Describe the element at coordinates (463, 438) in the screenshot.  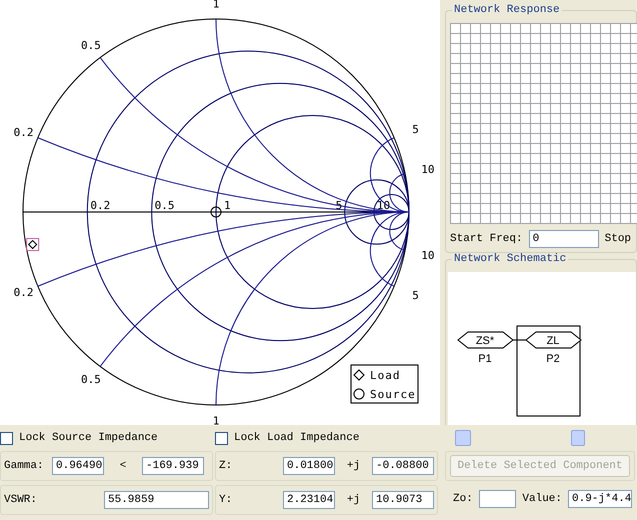
I see `scroll-left-button` at that location.